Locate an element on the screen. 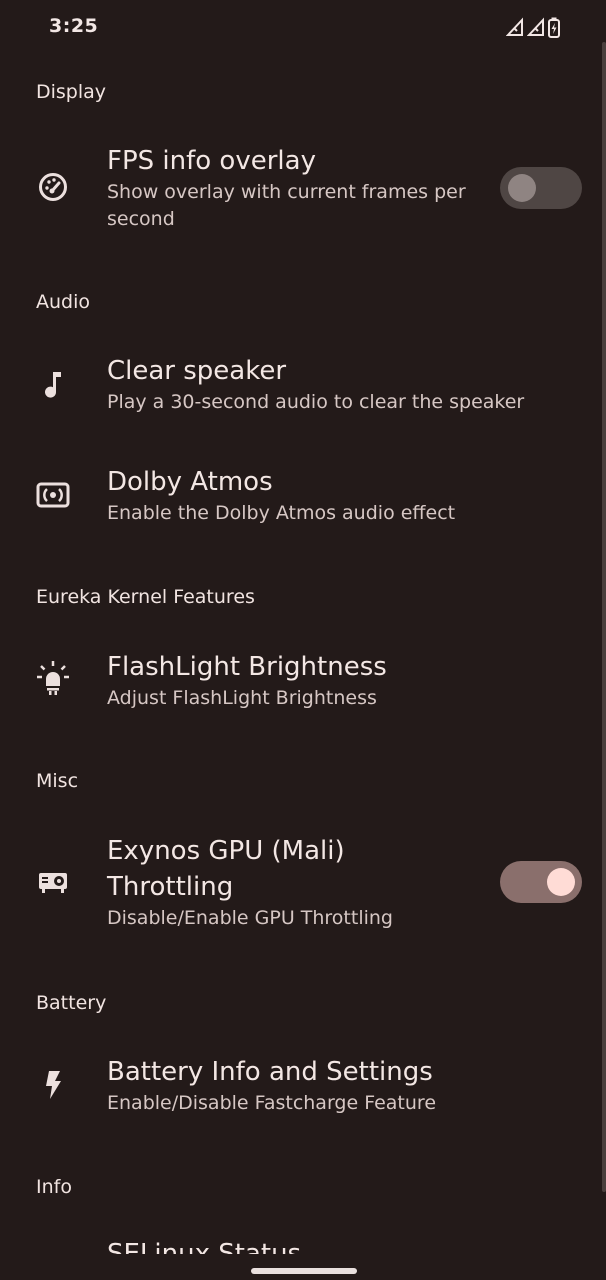 This screenshot has width=606, height=1280. flash-icon is located at coordinates (53, 1085).